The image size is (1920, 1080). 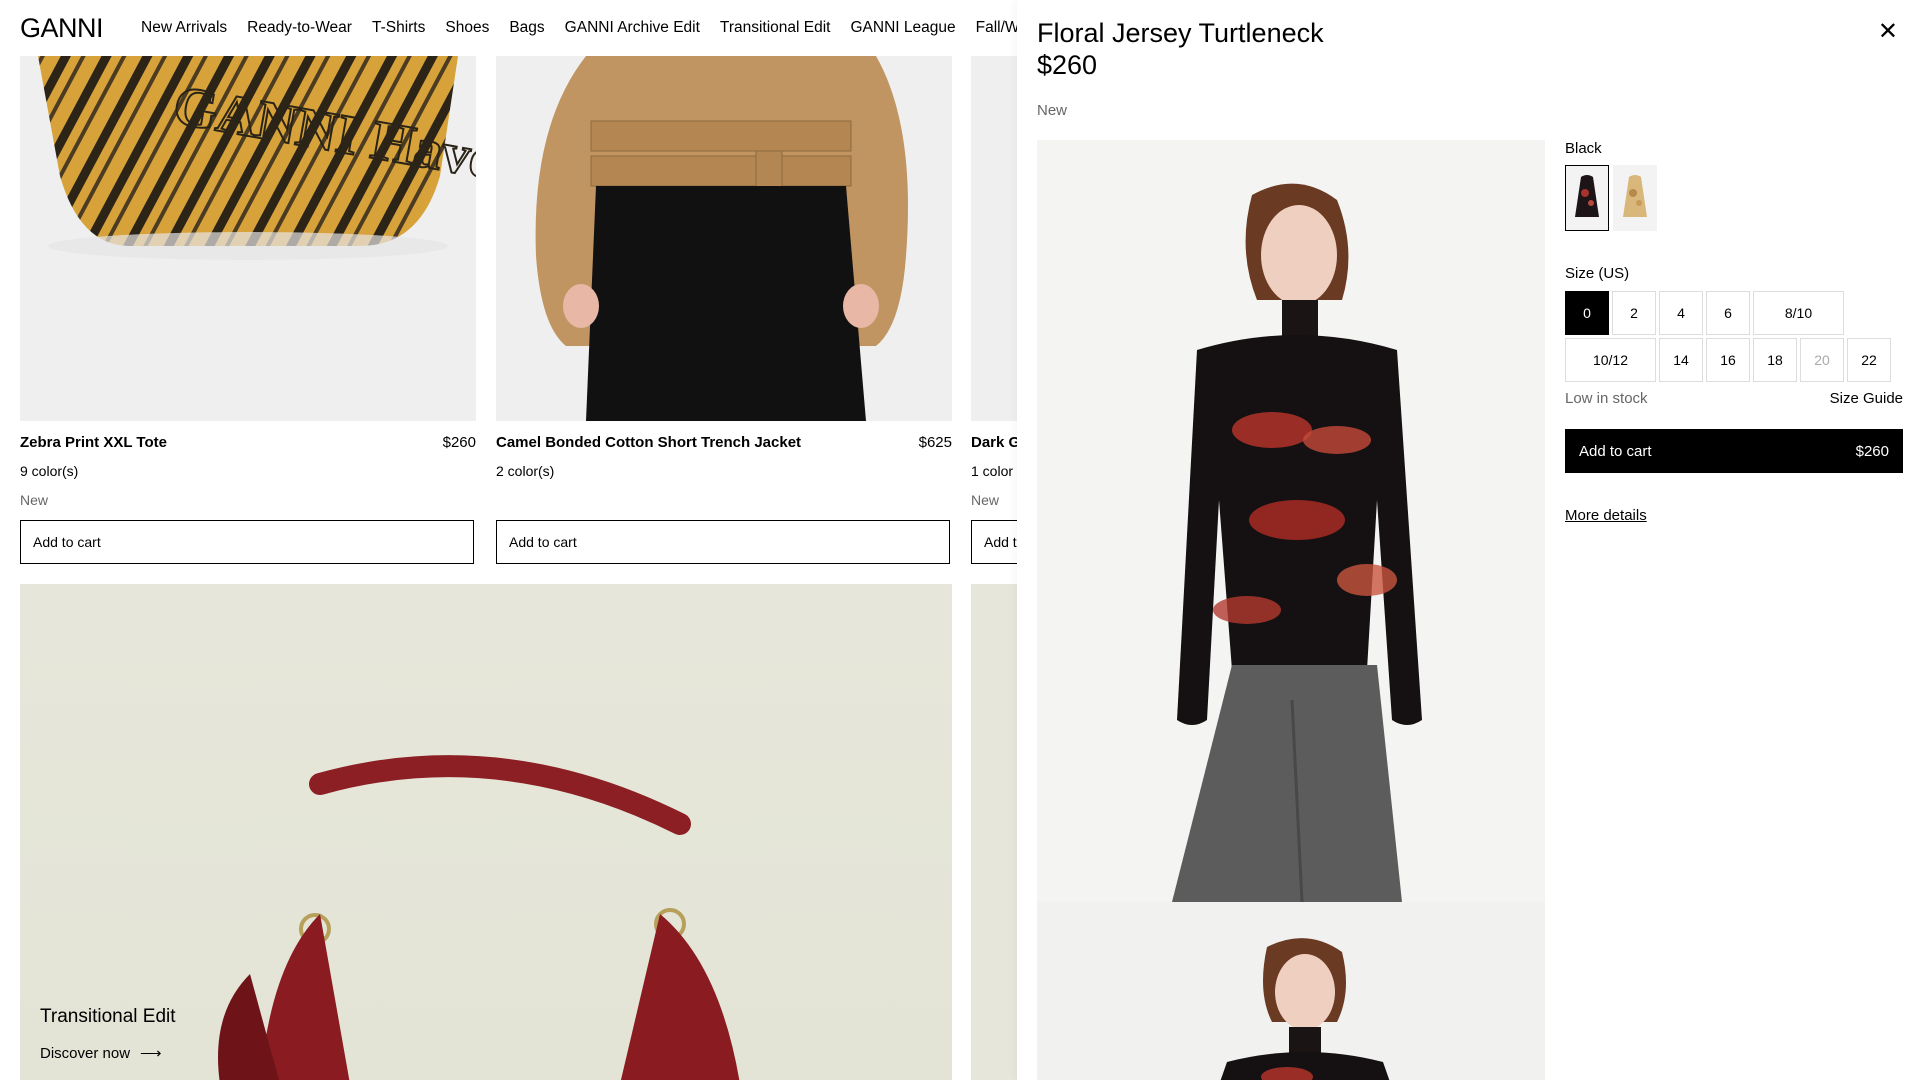 What do you see at coordinates (257, 178) in the screenshot?
I see `tote-bag-image: GANNI Have a nice day! Please recycle` at bounding box center [257, 178].